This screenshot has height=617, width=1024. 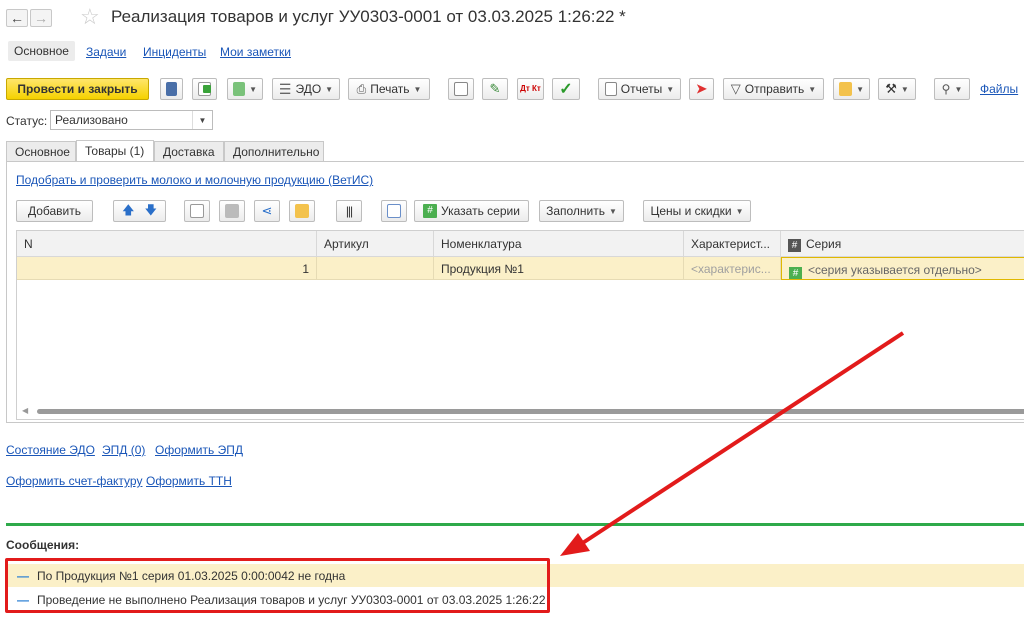 What do you see at coordinates (575, 544) in the screenshot?
I see `annotation-arrow-head-icon` at bounding box center [575, 544].